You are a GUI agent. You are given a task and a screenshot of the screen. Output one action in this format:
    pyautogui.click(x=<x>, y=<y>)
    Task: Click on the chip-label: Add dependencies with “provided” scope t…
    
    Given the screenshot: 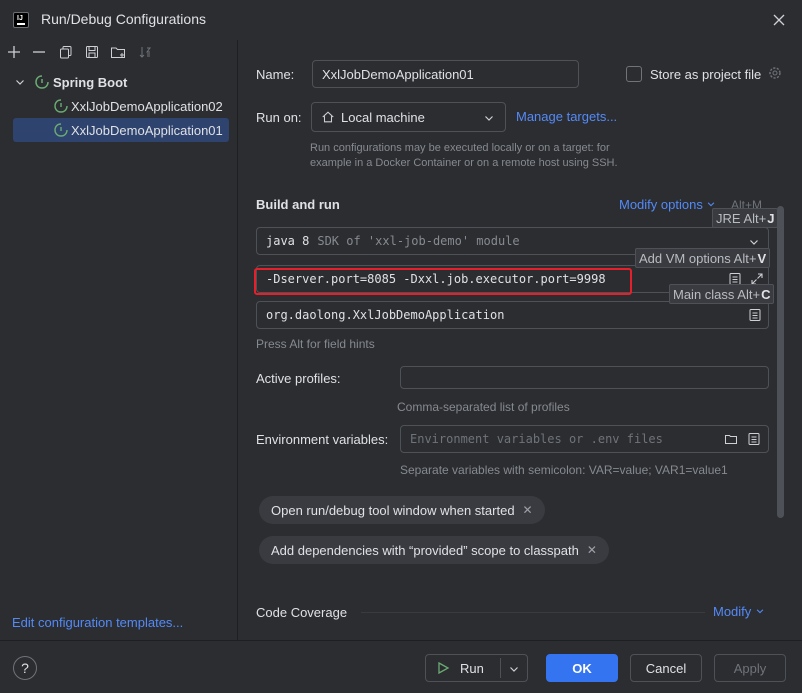 What is the action you would take?
    pyautogui.click(x=425, y=550)
    